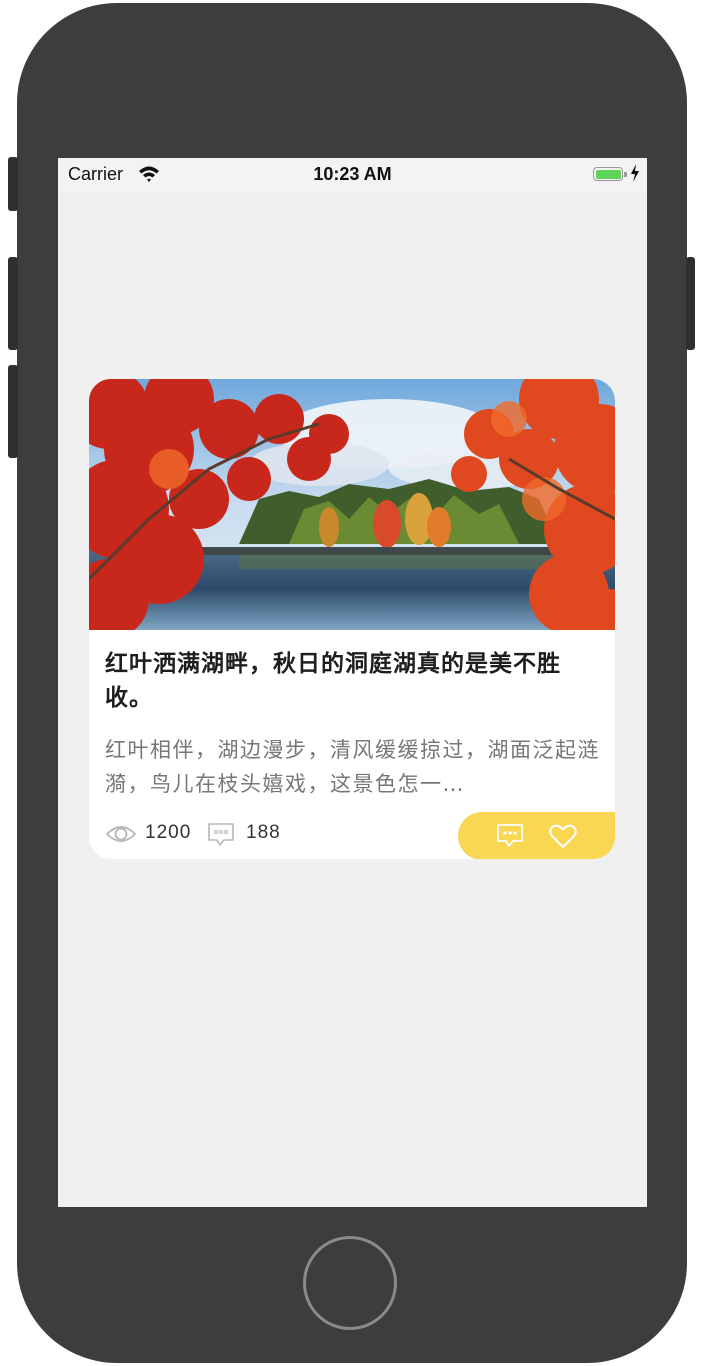 Image resolution: width=704 pixels, height=1366 pixels. Describe the element at coordinates (168, 832) in the screenshot. I see `view-count: 1200` at that location.